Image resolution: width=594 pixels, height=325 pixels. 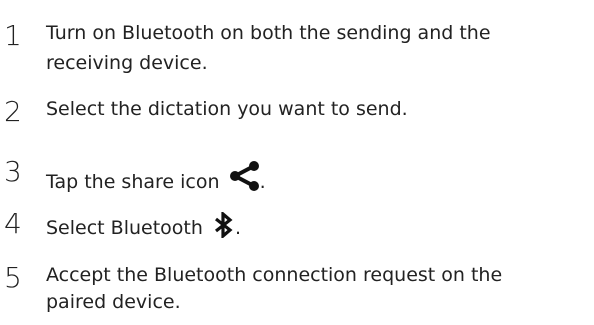 I want to click on step-text-line: paired device., so click(x=113, y=302).